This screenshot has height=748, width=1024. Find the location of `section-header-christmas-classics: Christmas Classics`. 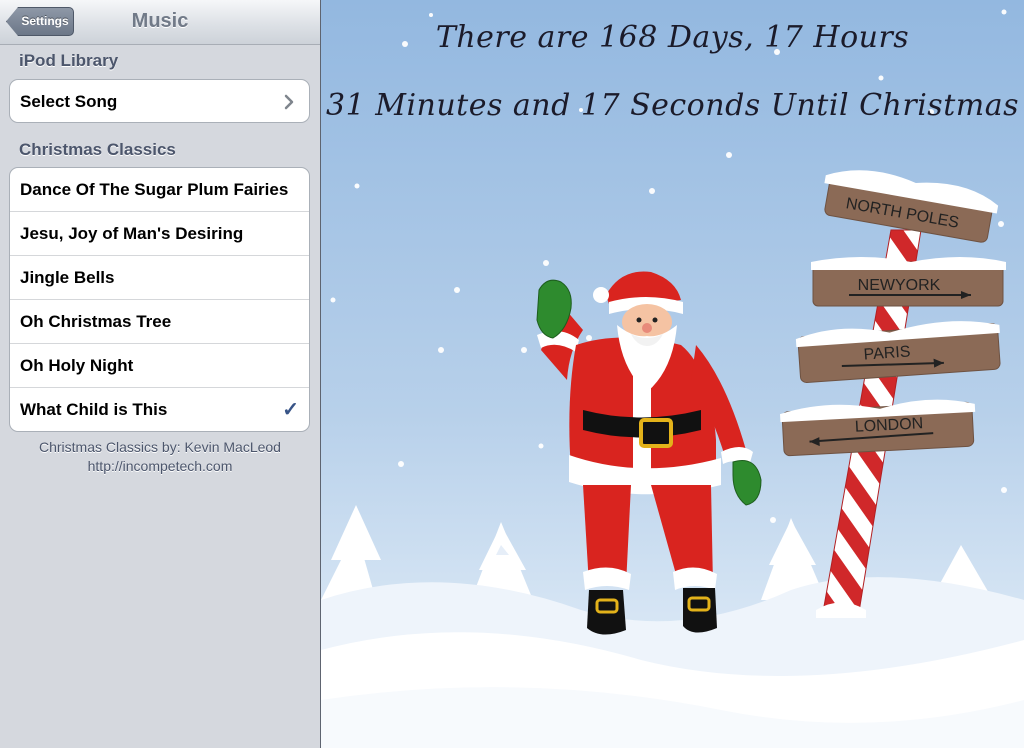

section-header-christmas-classics: Christmas Classics is located at coordinates (97, 149).